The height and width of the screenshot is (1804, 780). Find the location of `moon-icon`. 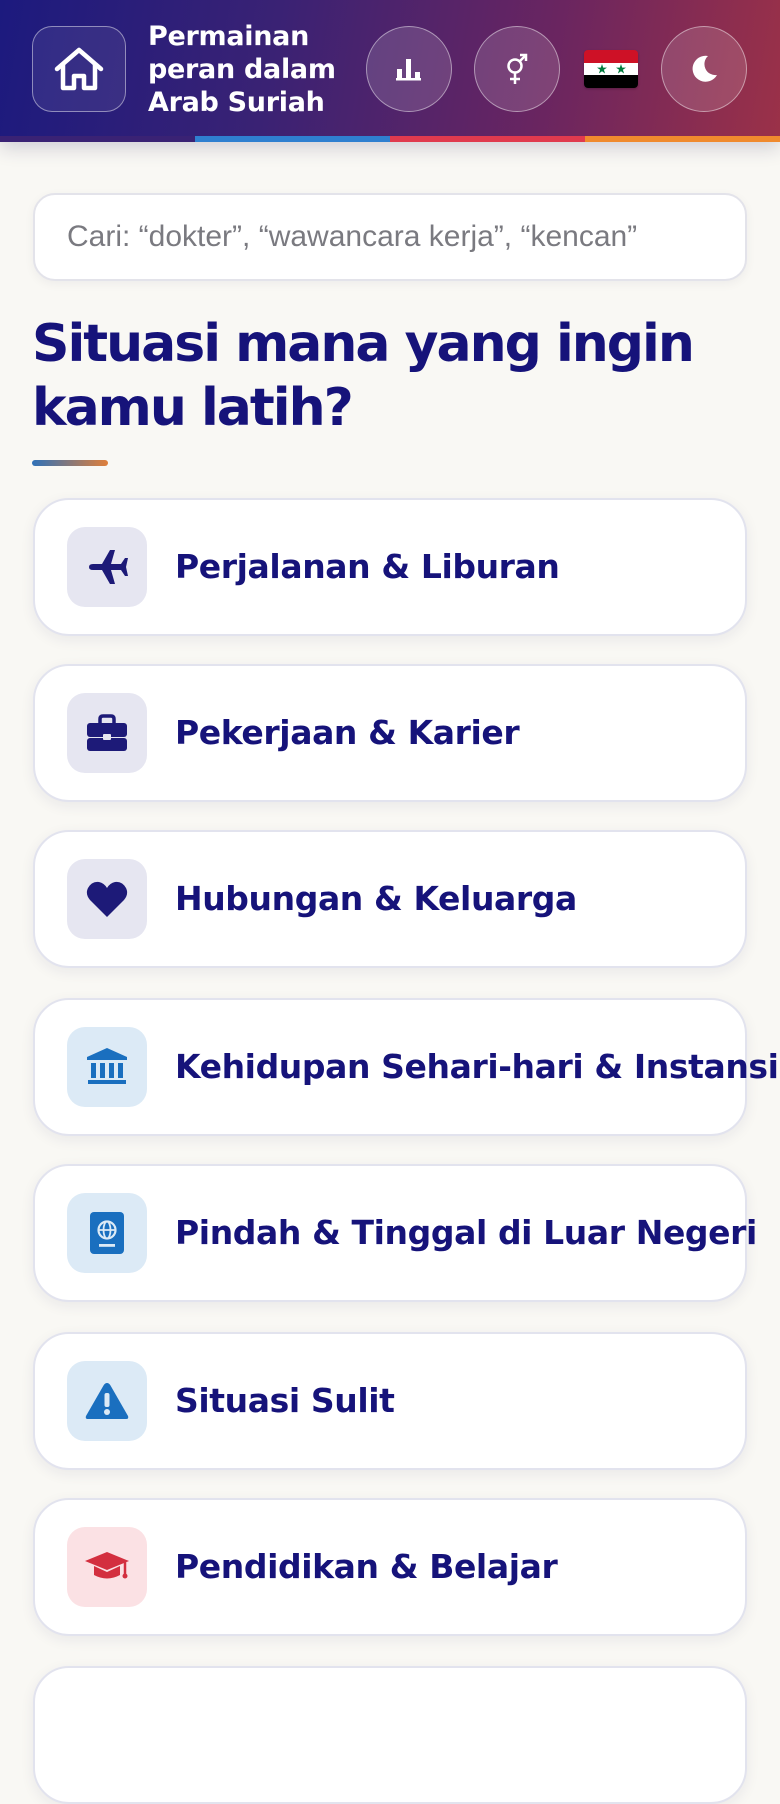

moon-icon is located at coordinates (704, 68).